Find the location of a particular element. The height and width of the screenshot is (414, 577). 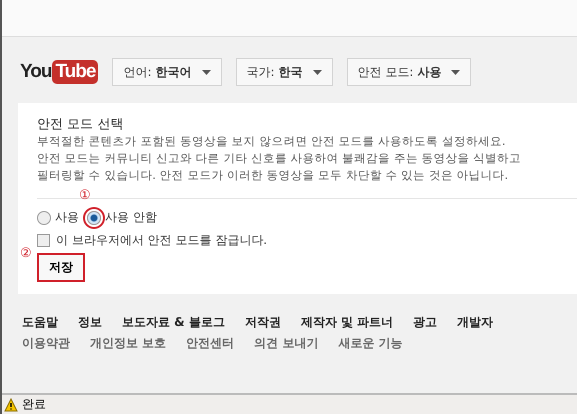

dropdown-button: 언어: 한국어 is located at coordinates (167, 72).